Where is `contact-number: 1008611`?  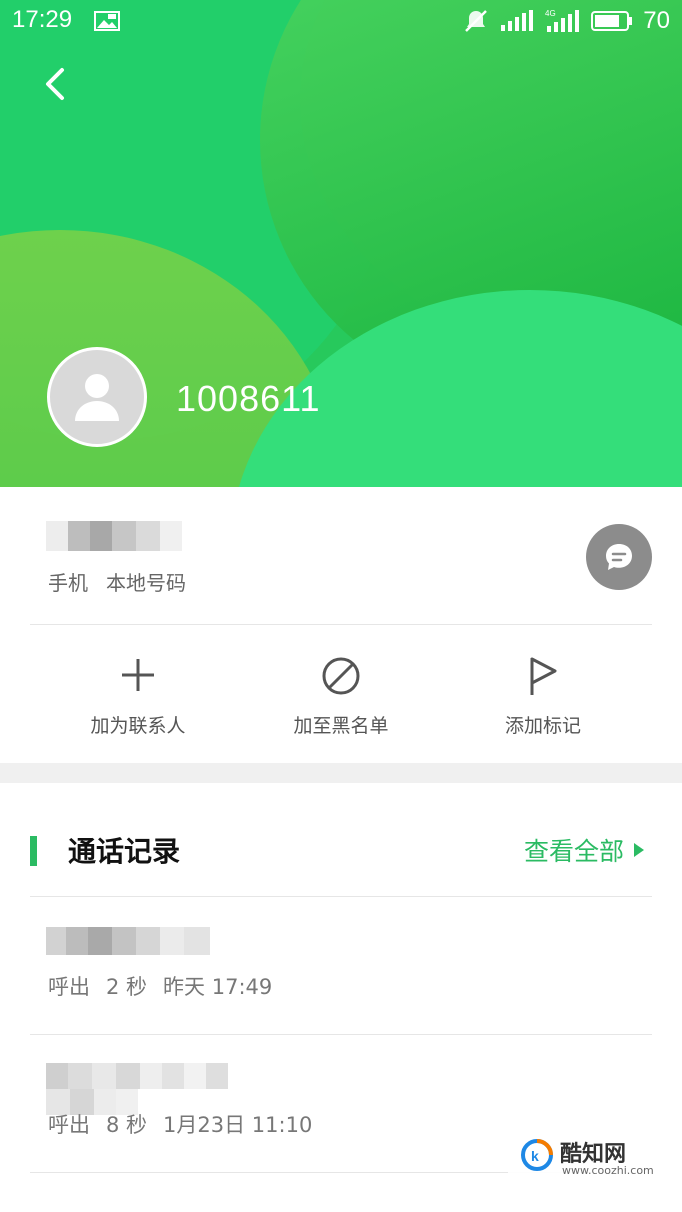 contact-number: 1008611 is located at coordinates (248, 398).